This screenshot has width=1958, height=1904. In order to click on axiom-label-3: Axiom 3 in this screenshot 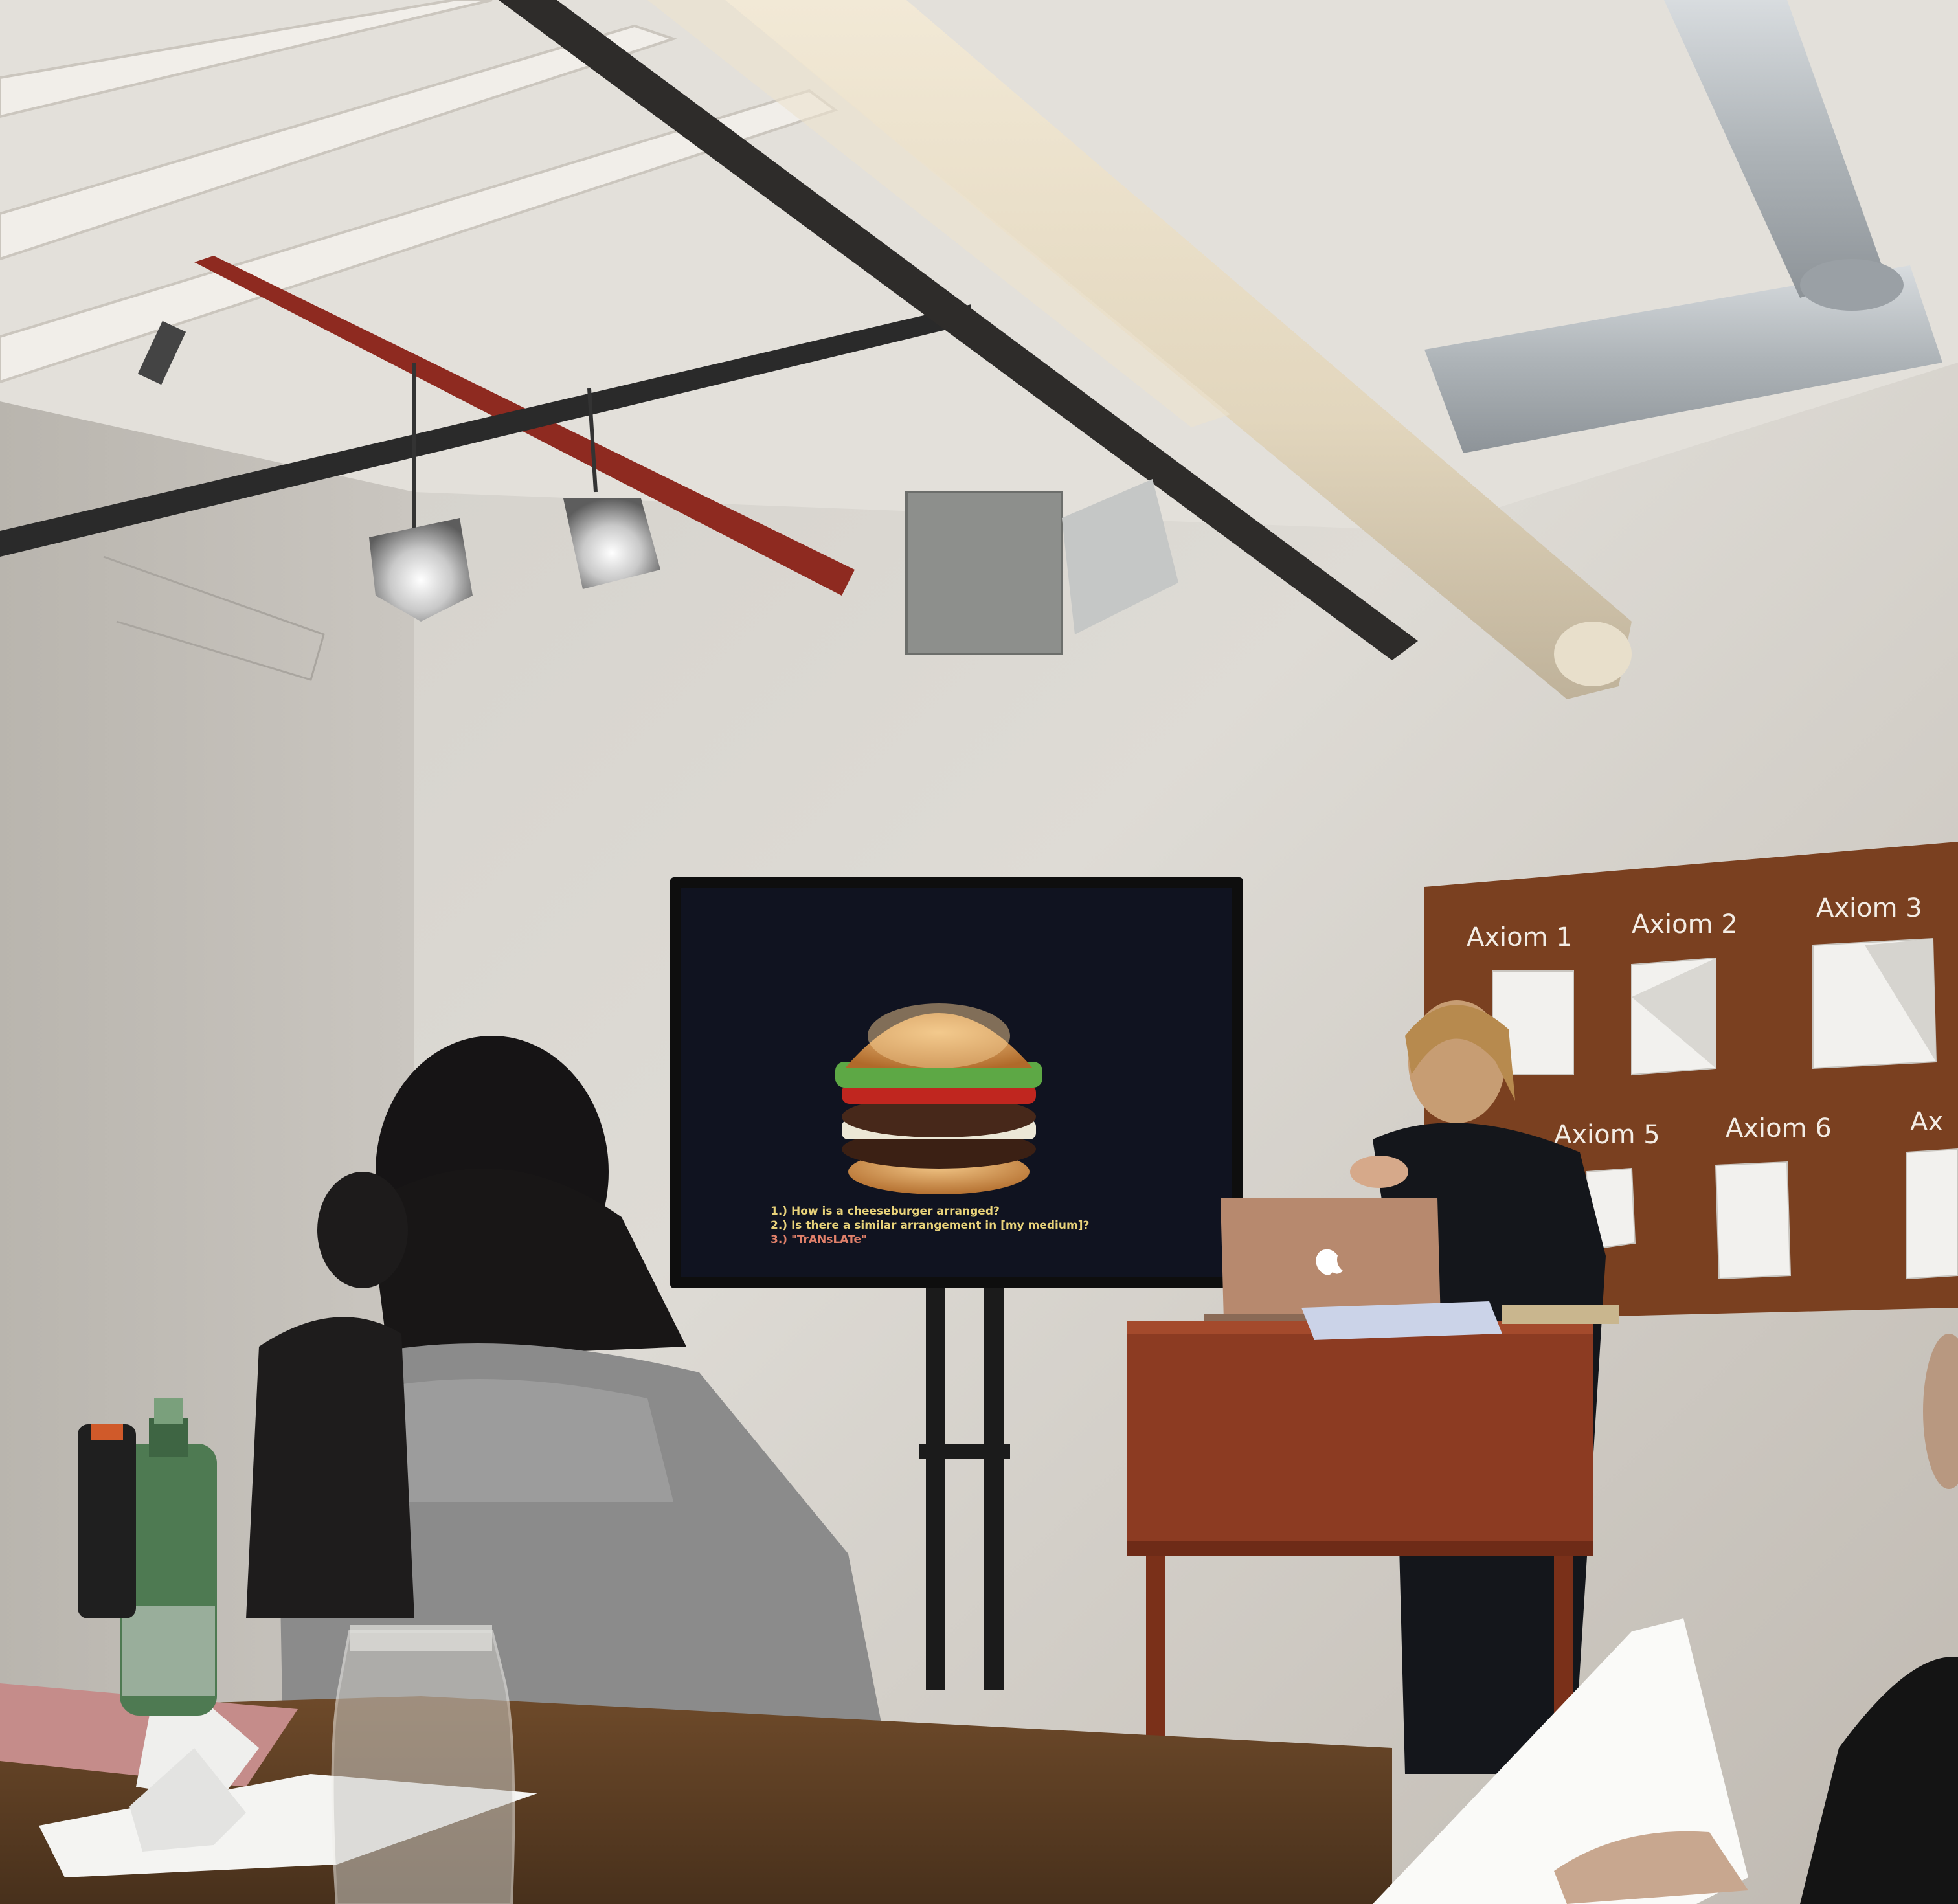, I will do `click(1869, 908)`.